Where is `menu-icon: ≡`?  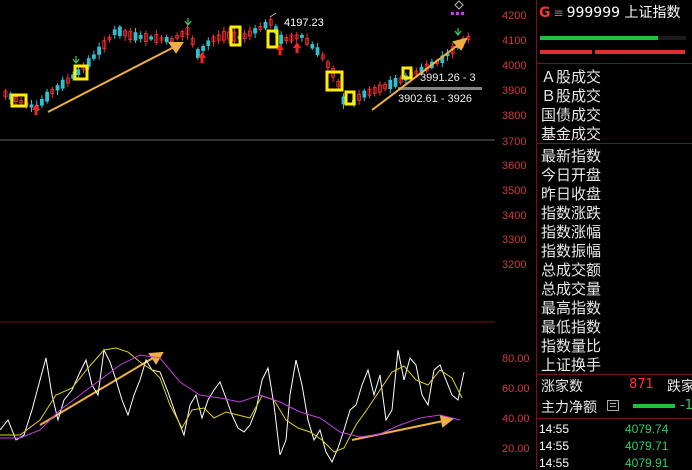
menu-icon: ≡ is located at coordinates (559, 13).